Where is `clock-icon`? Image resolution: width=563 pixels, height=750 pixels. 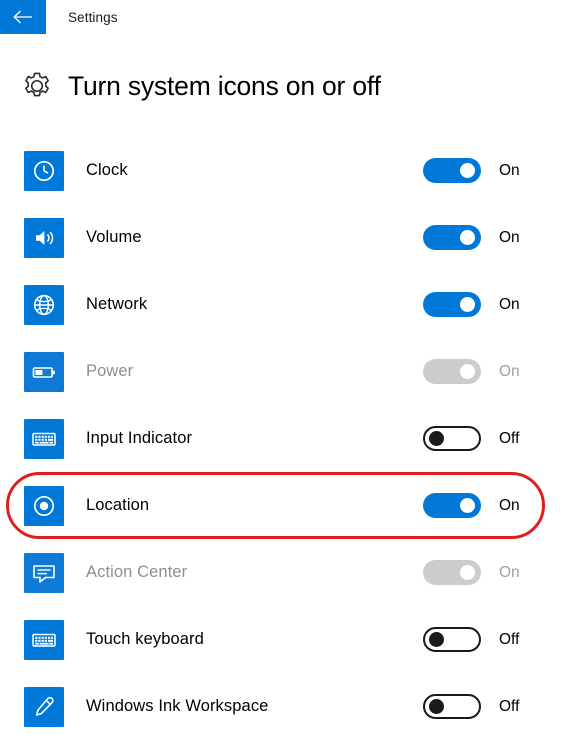
clock-icon is located at coordinates (44, 170).